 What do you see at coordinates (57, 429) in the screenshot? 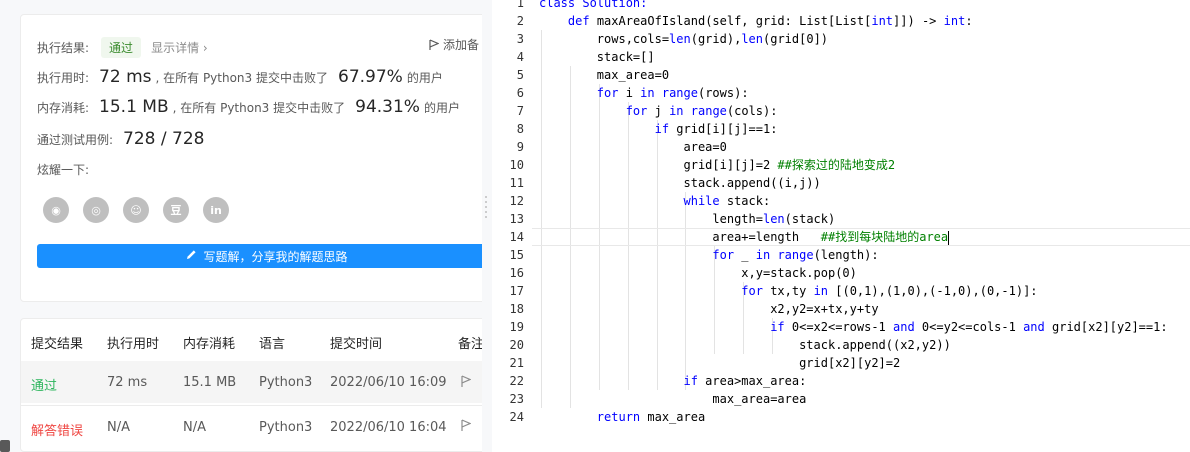
I see `row-status: 解答错误` at bounding box center [57, 429].